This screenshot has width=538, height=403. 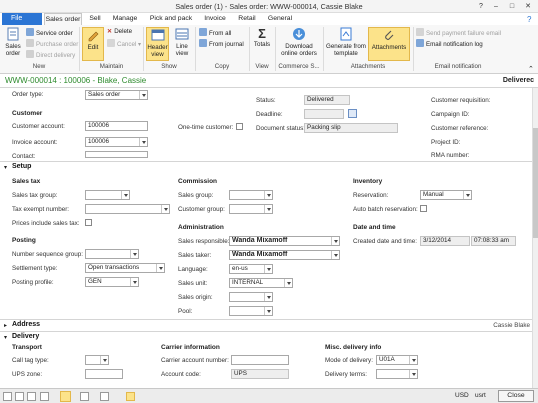 What do you see at coordinates (171, 19) in the screenshot?
I see `tab-pick-and-pack: Pick and pack` at bounding box center [171, 19].